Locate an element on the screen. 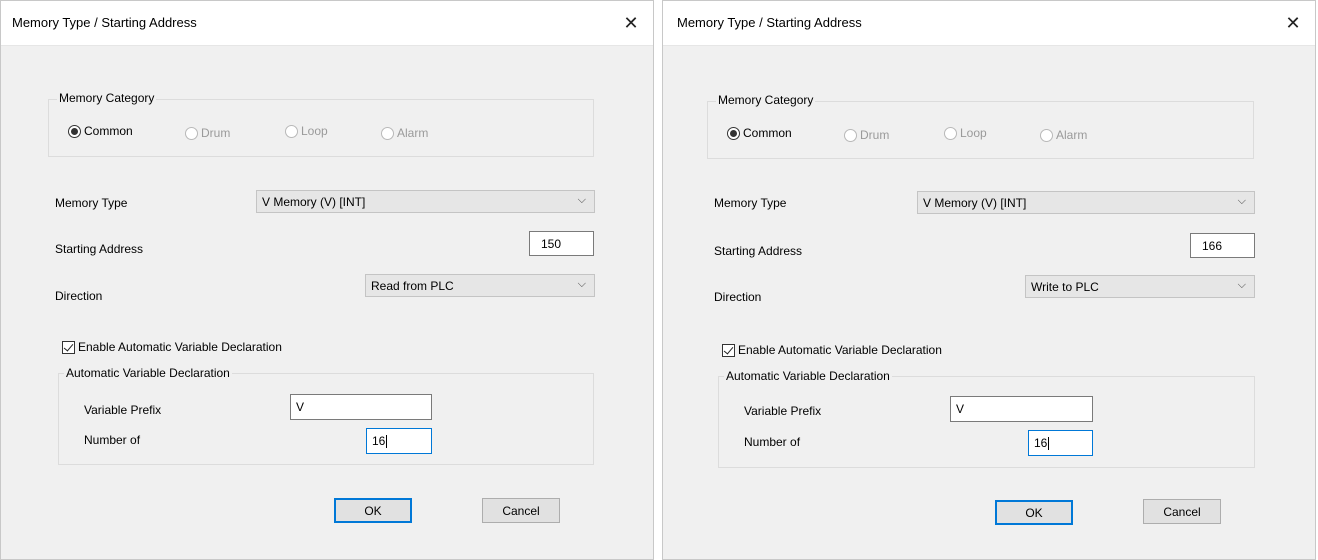  starting-address-value: 150 is located at coordinates (551, 244).